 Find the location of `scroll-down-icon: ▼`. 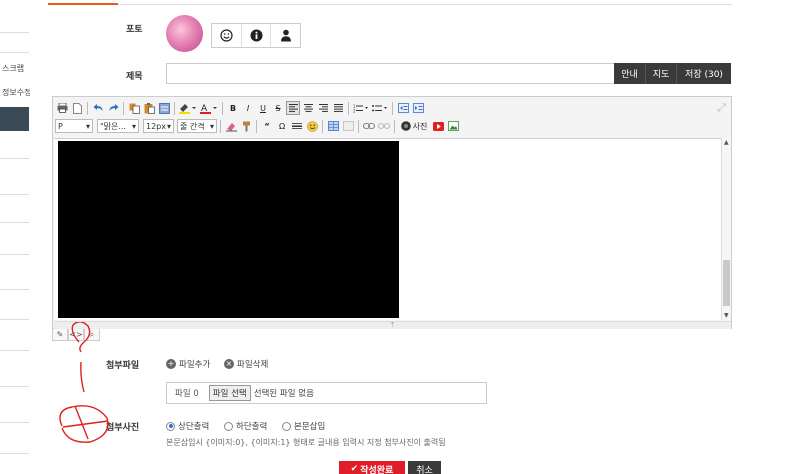

scroll-down-icon: ▼ is located at coordinates (726, 315).